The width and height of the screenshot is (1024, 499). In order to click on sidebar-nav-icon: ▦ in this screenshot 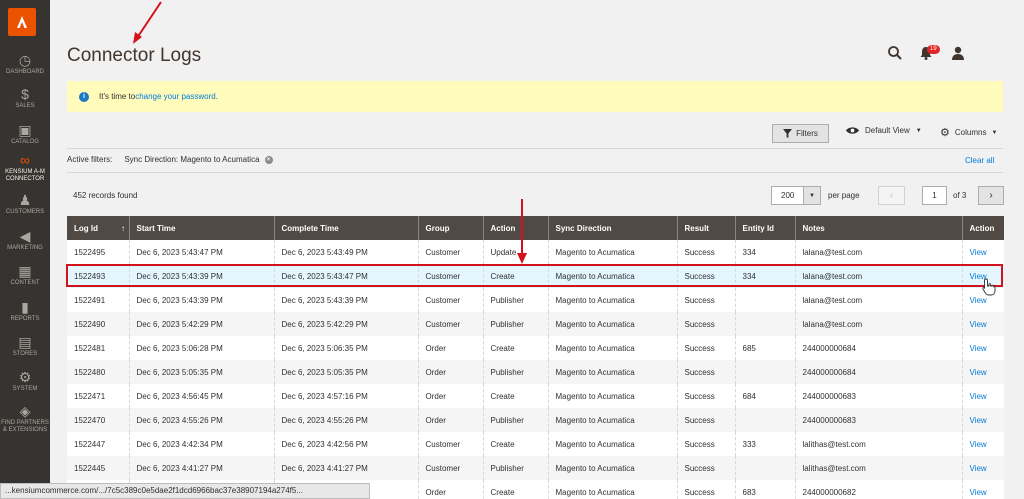, I will do `click(25, 271)`.